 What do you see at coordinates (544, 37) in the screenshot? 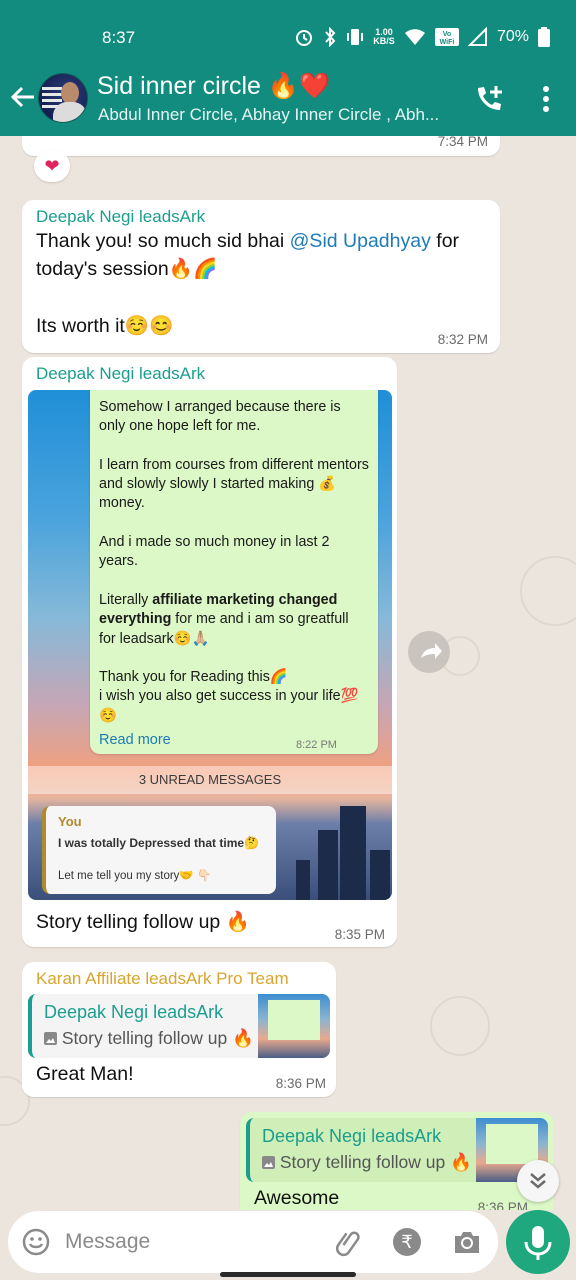
I see `battery-icon` at bounding box center [544, 37].